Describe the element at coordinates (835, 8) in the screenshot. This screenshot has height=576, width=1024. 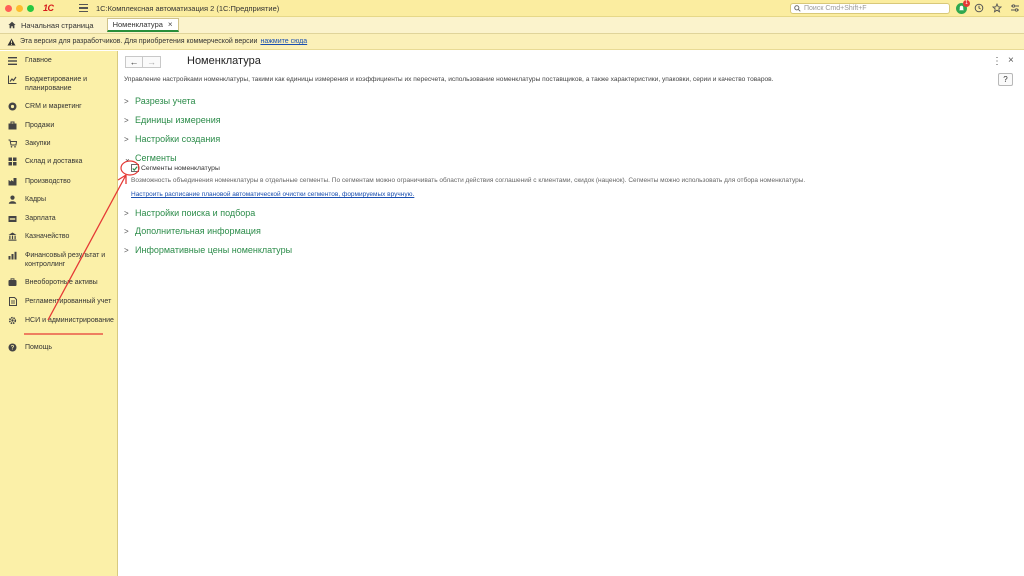
I see `search-placeholder: Поиск Cmd+Shift+F` at that location.